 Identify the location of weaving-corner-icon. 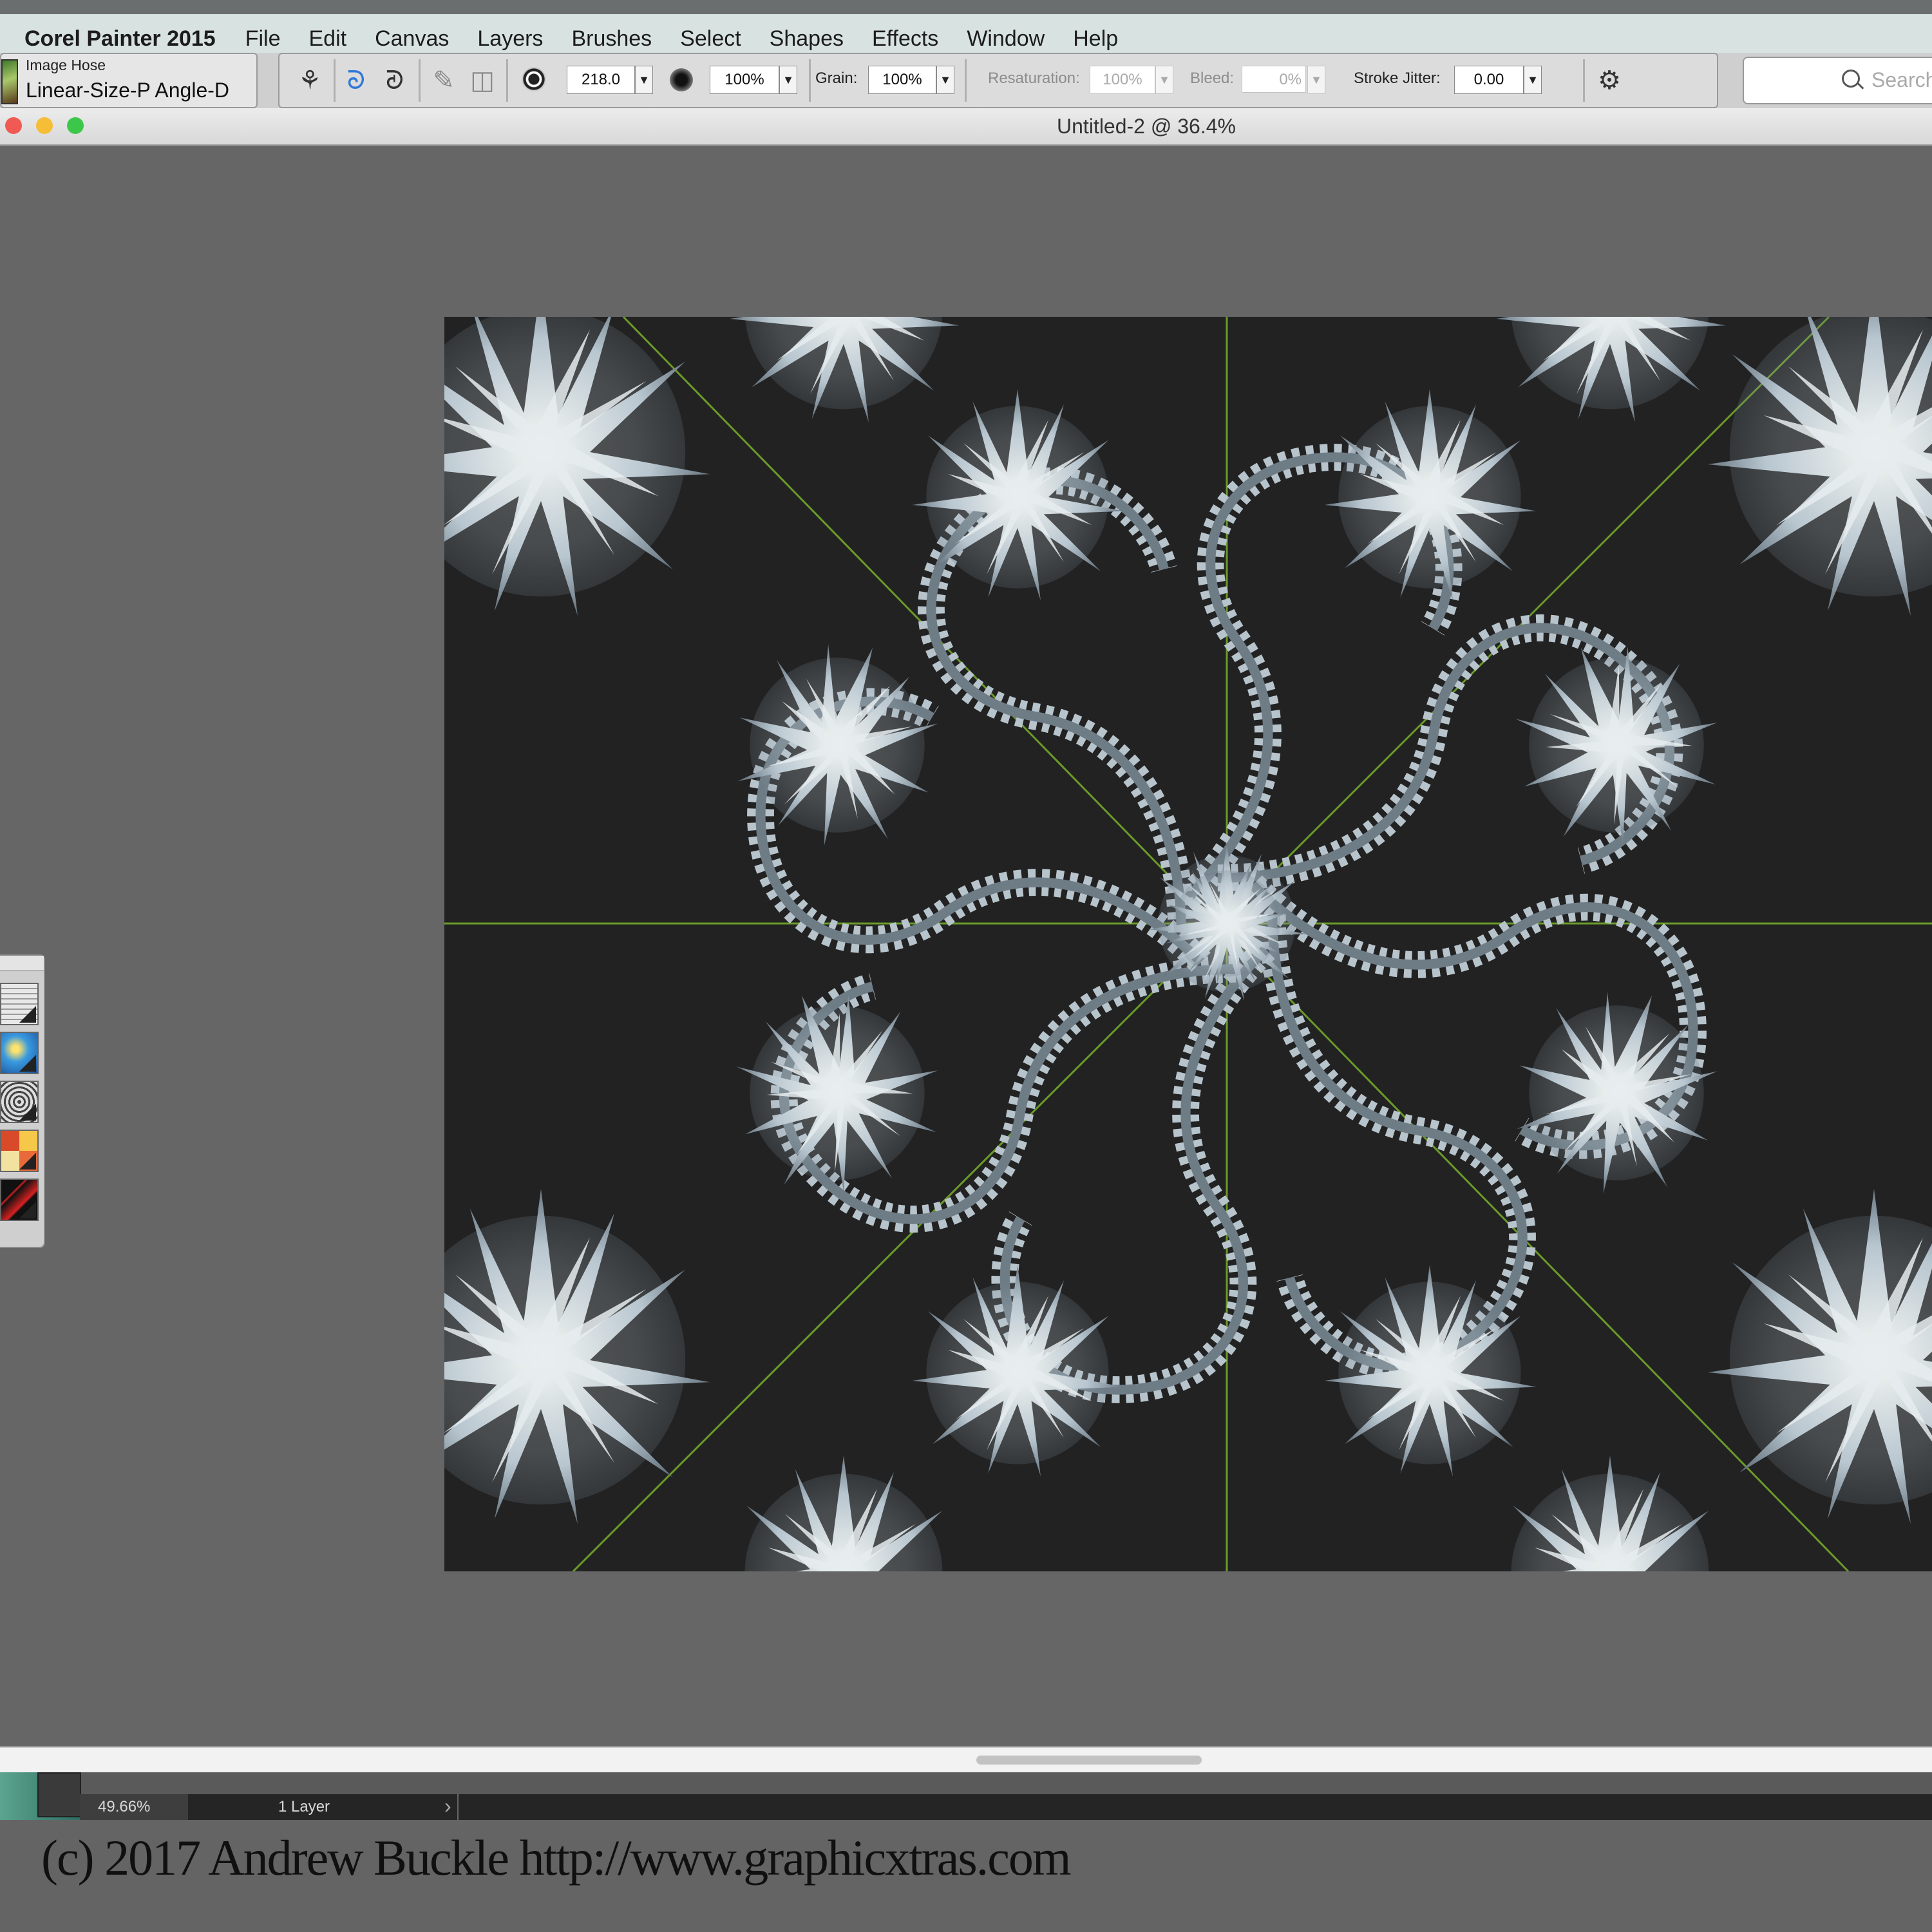
(28, 1161).